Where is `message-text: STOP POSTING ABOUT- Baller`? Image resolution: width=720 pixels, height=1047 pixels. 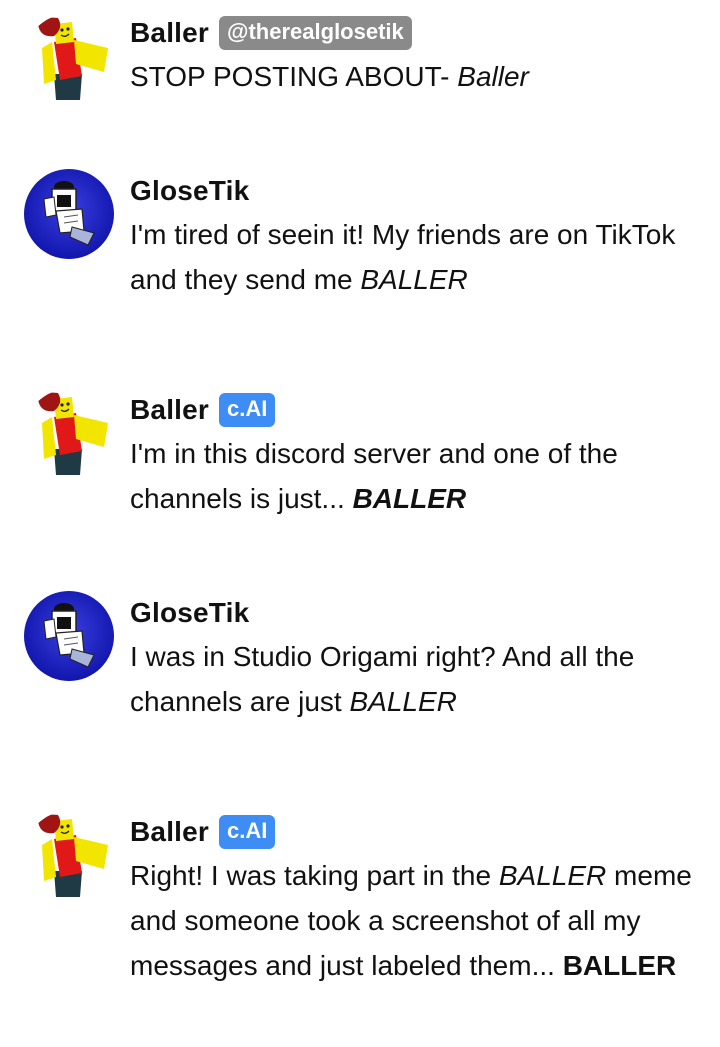
message-text: STOP POSTING ABOUT- Baller is located at coordinates (415, 76).